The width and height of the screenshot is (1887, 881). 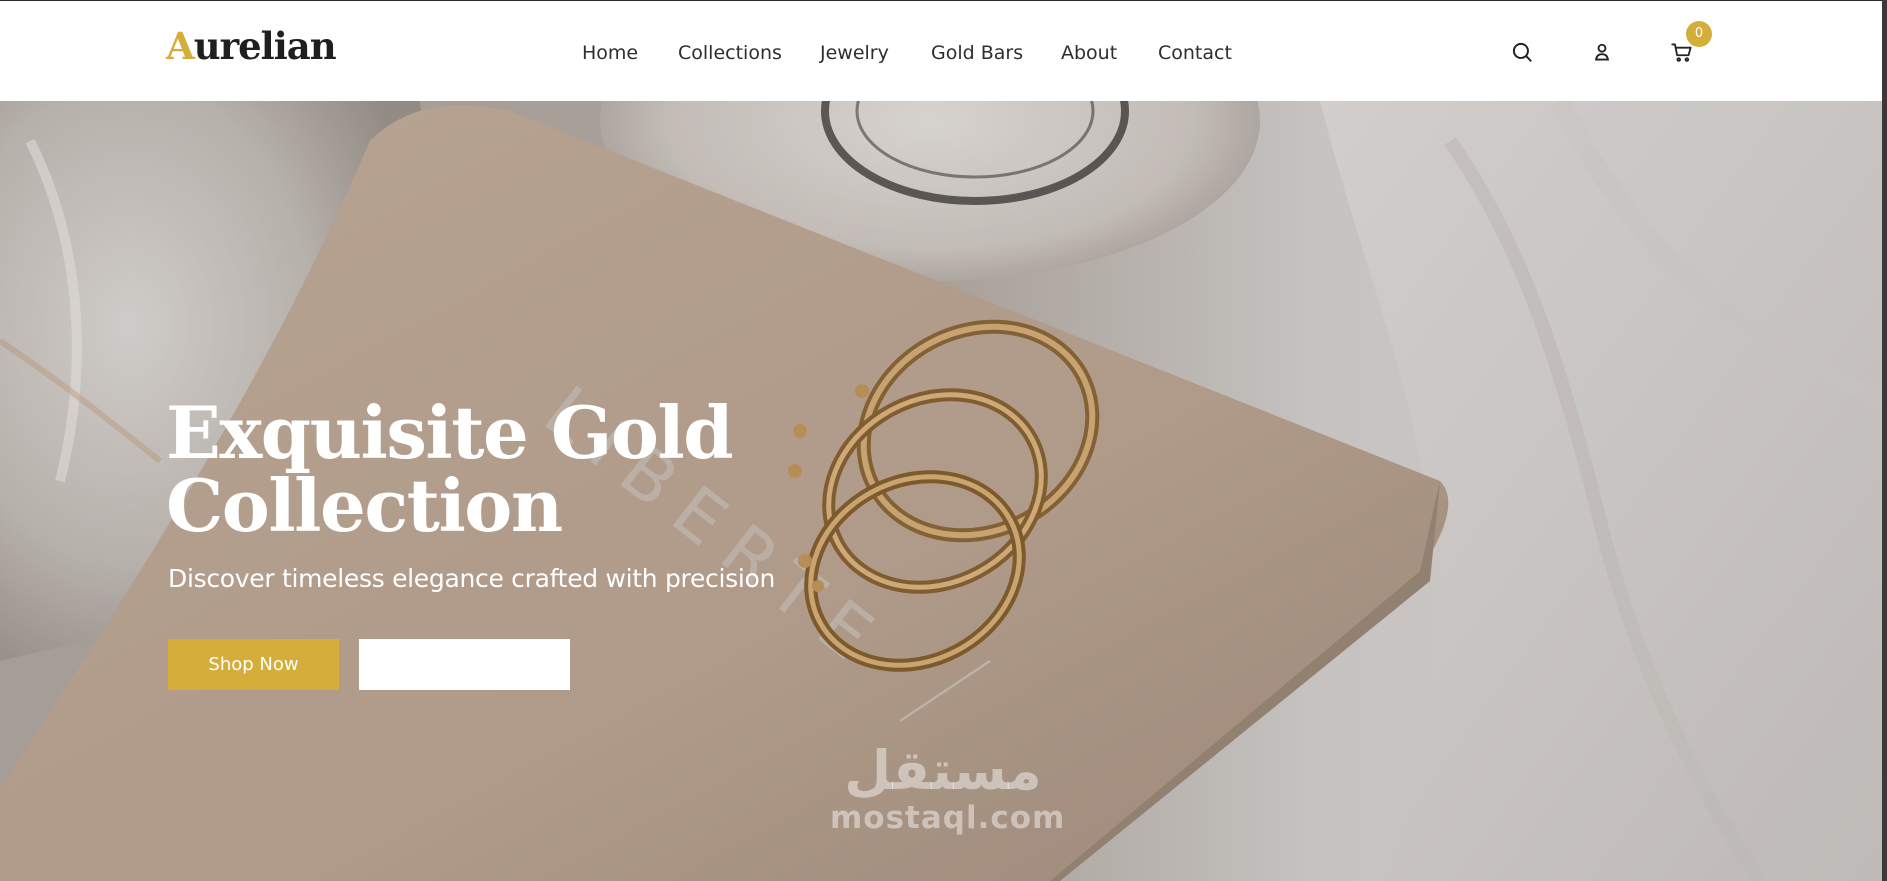 I want to click on nav-link-gold-bars: Gold Bars, so click(x=977, y=53).